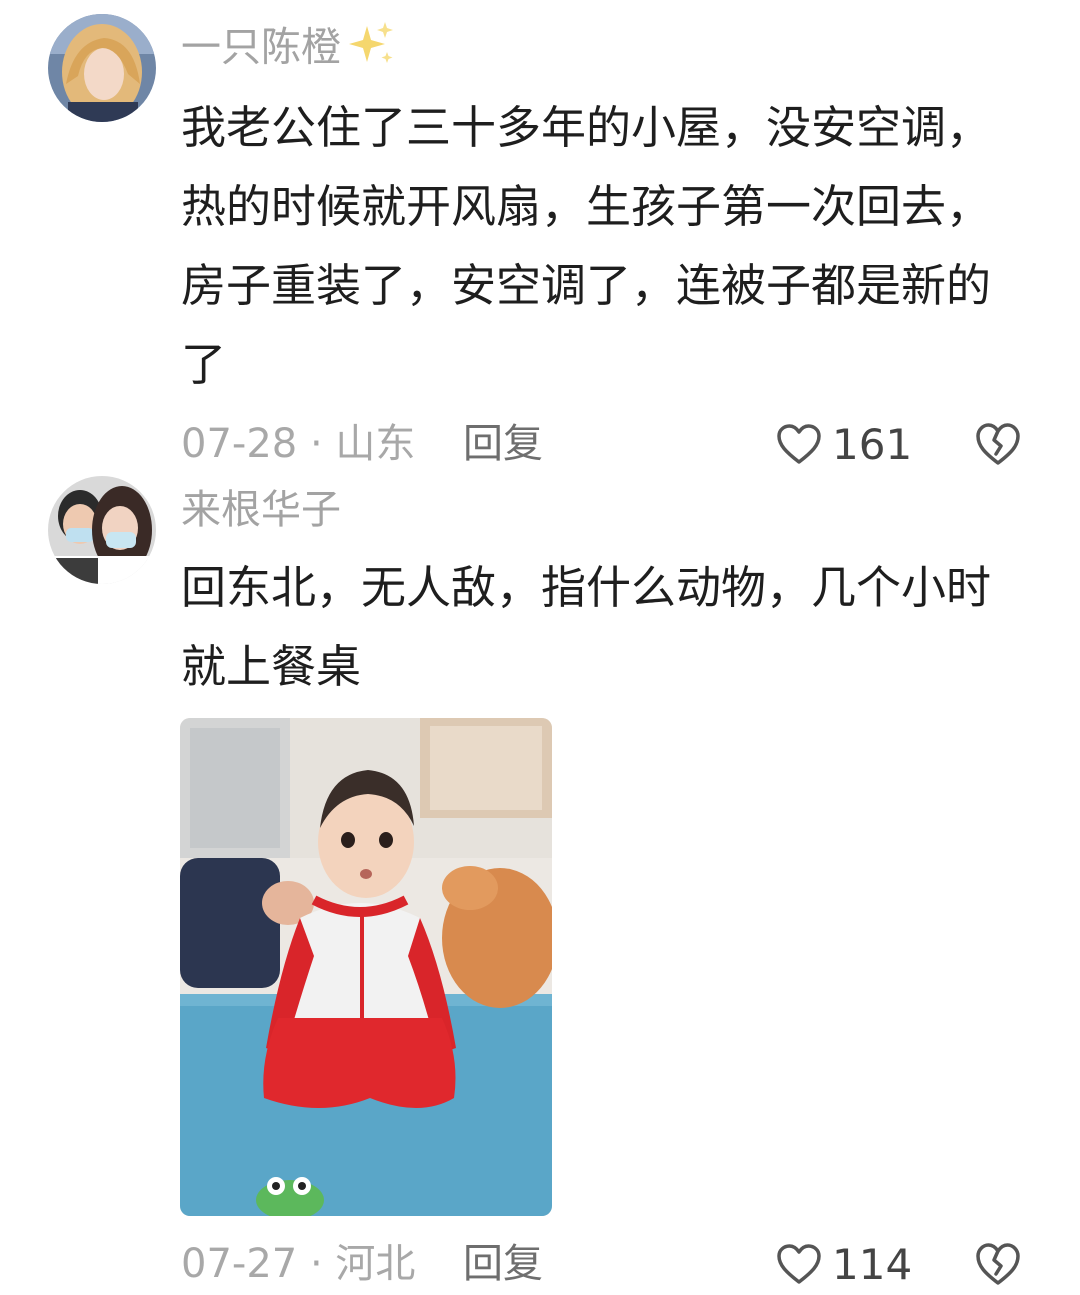  What do you see at coordinates (239, 444) in the screenshot?
I see `comment-date: 07-28` at bounding box center [239, 444].